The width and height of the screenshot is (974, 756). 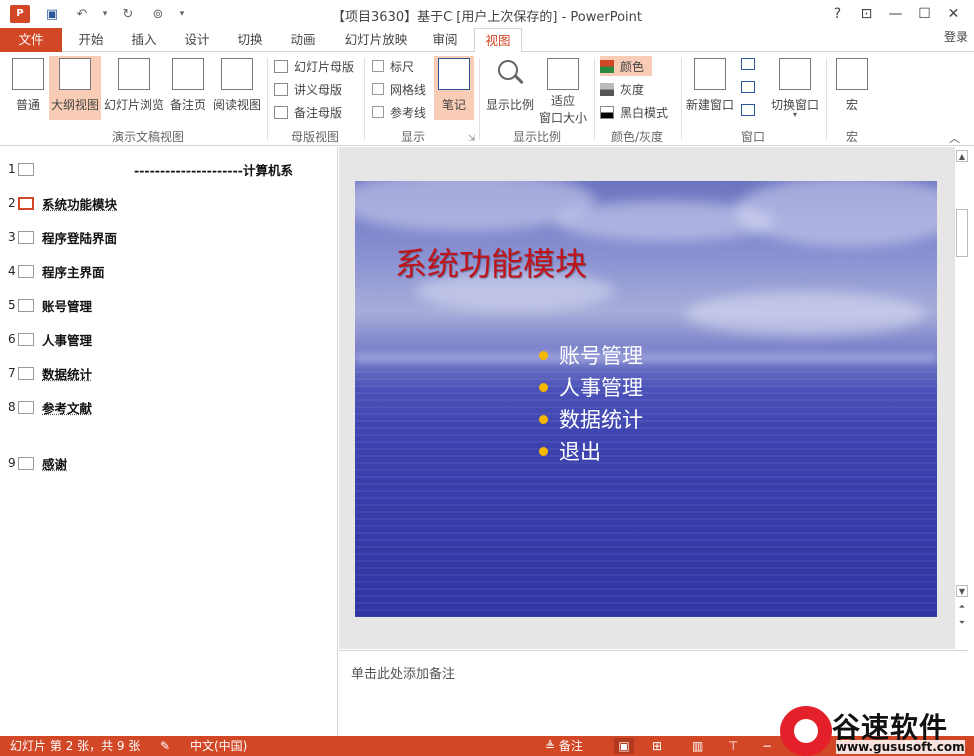 I want to click on normal-view-status-icon: ▣, so click(x=624, y=746).